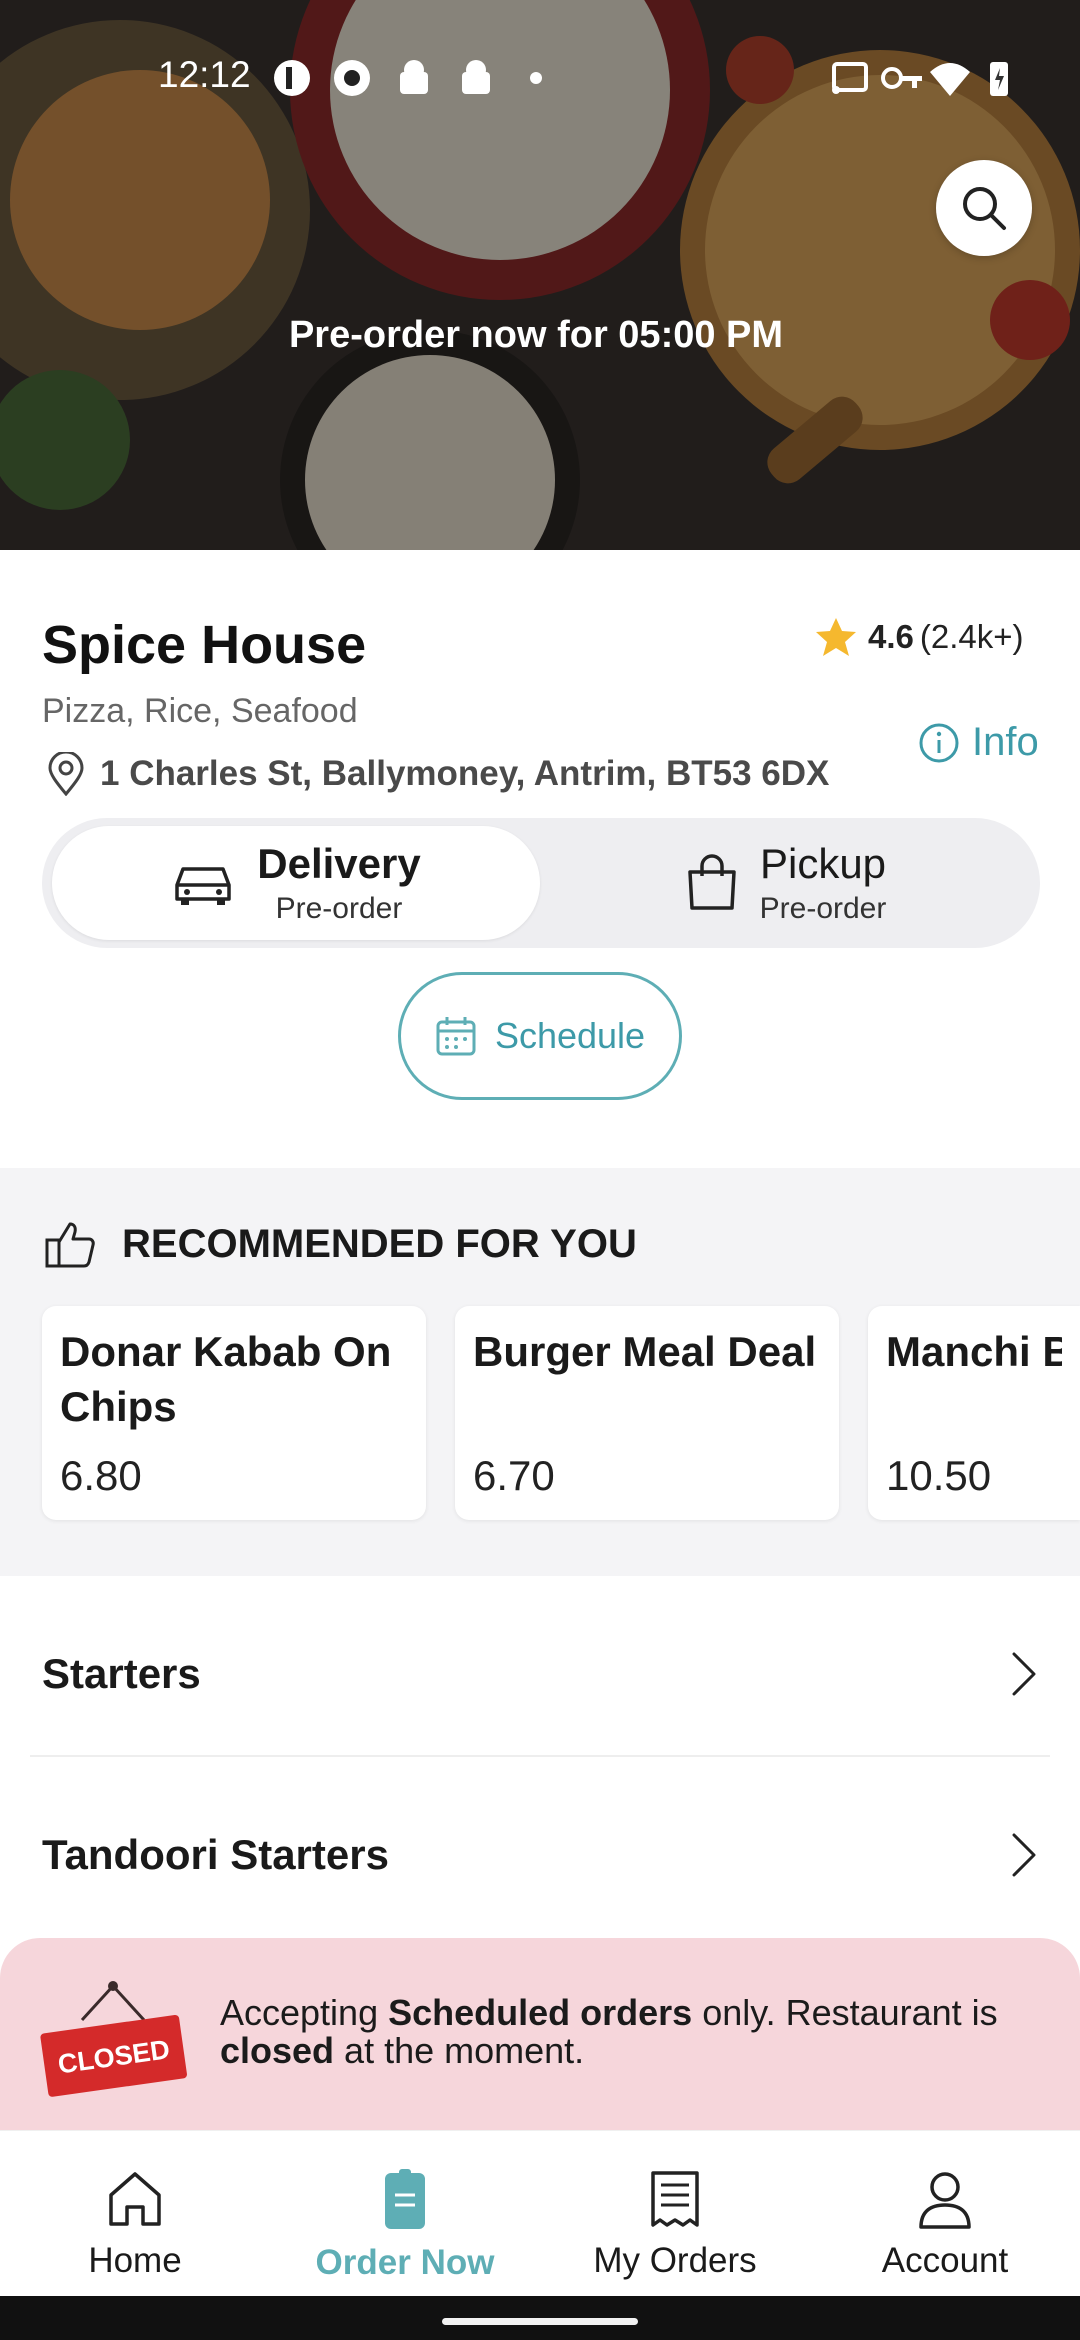 This screenshot has width=1080, height=2340. I want to click on divider, so click(540, 1756).